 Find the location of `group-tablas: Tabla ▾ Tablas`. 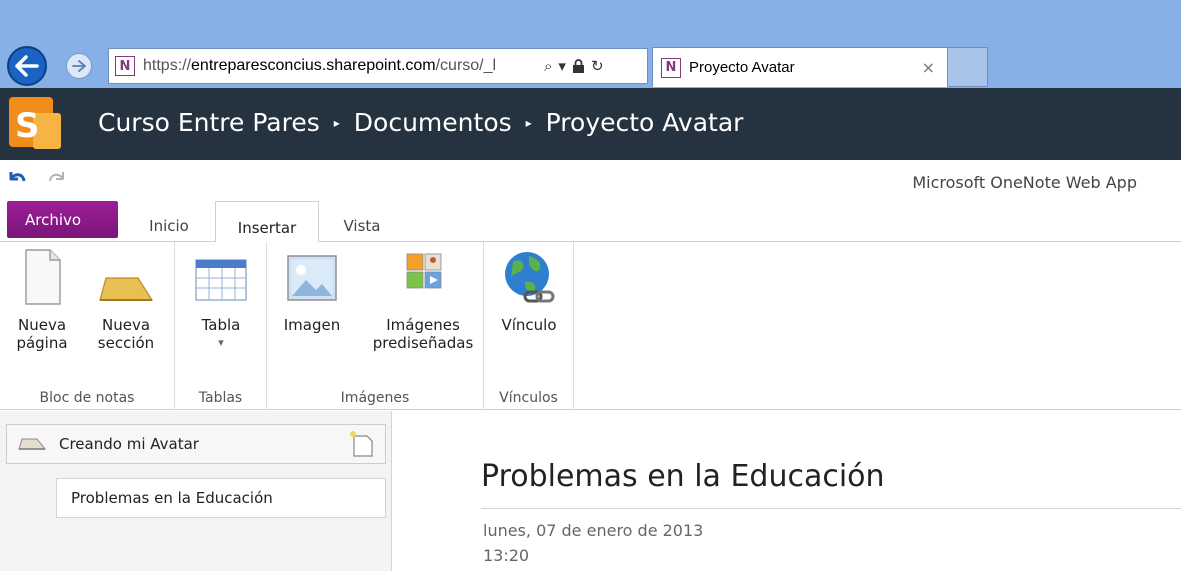

group-tablas: Tabla ▾ Tablas is located at coordinates (221, 326).